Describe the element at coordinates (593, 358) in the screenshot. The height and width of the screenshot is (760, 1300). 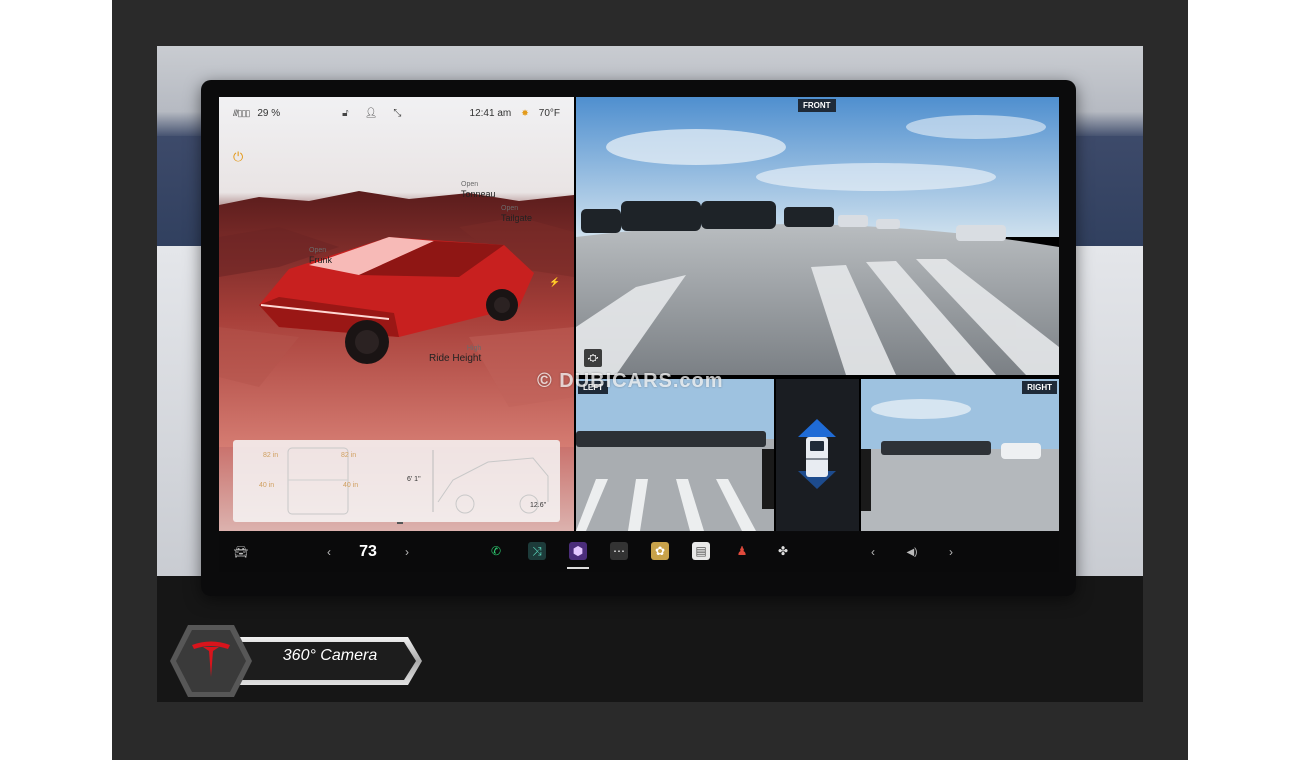
I see `camera-settings-icon: ⛮` at that location.